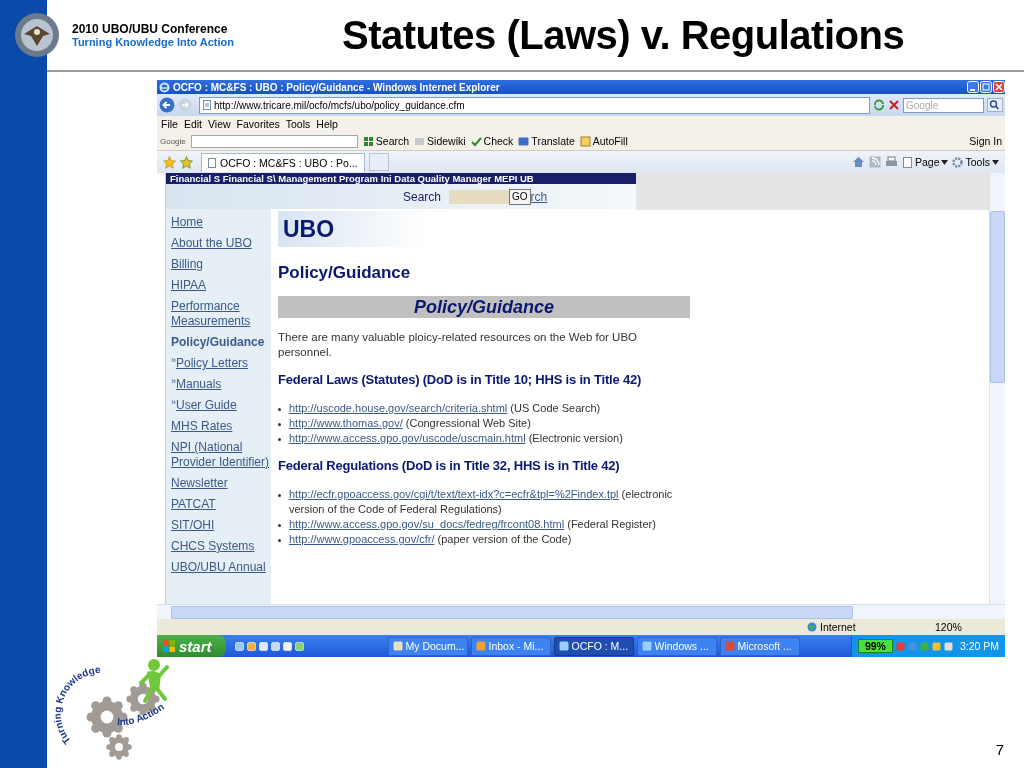 Image resolution: width=1024 pixels, height=768 pixels. I want to click on battery-level: 99%, so click(875, 646).